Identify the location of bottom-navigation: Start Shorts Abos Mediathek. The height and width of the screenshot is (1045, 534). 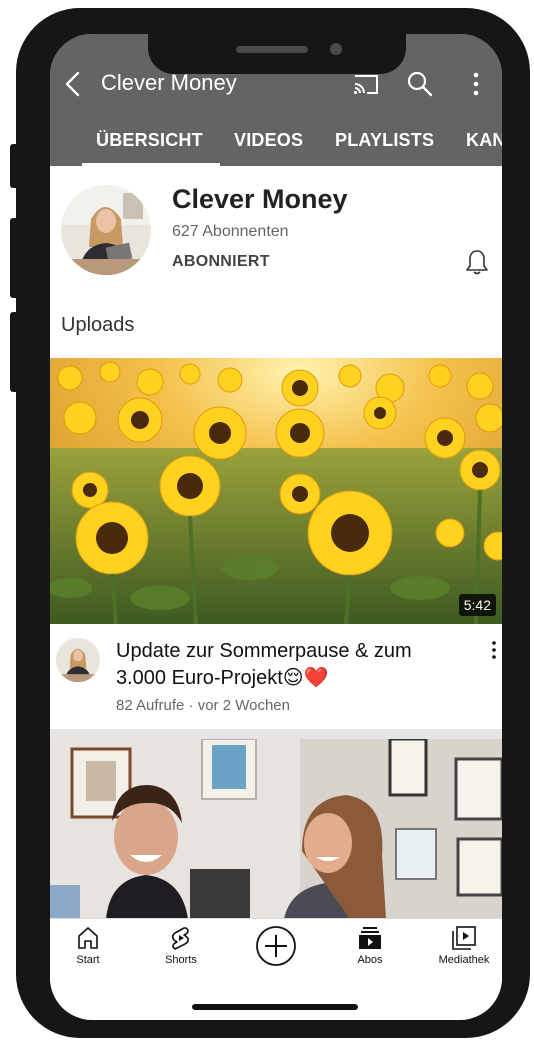
(276, 950).